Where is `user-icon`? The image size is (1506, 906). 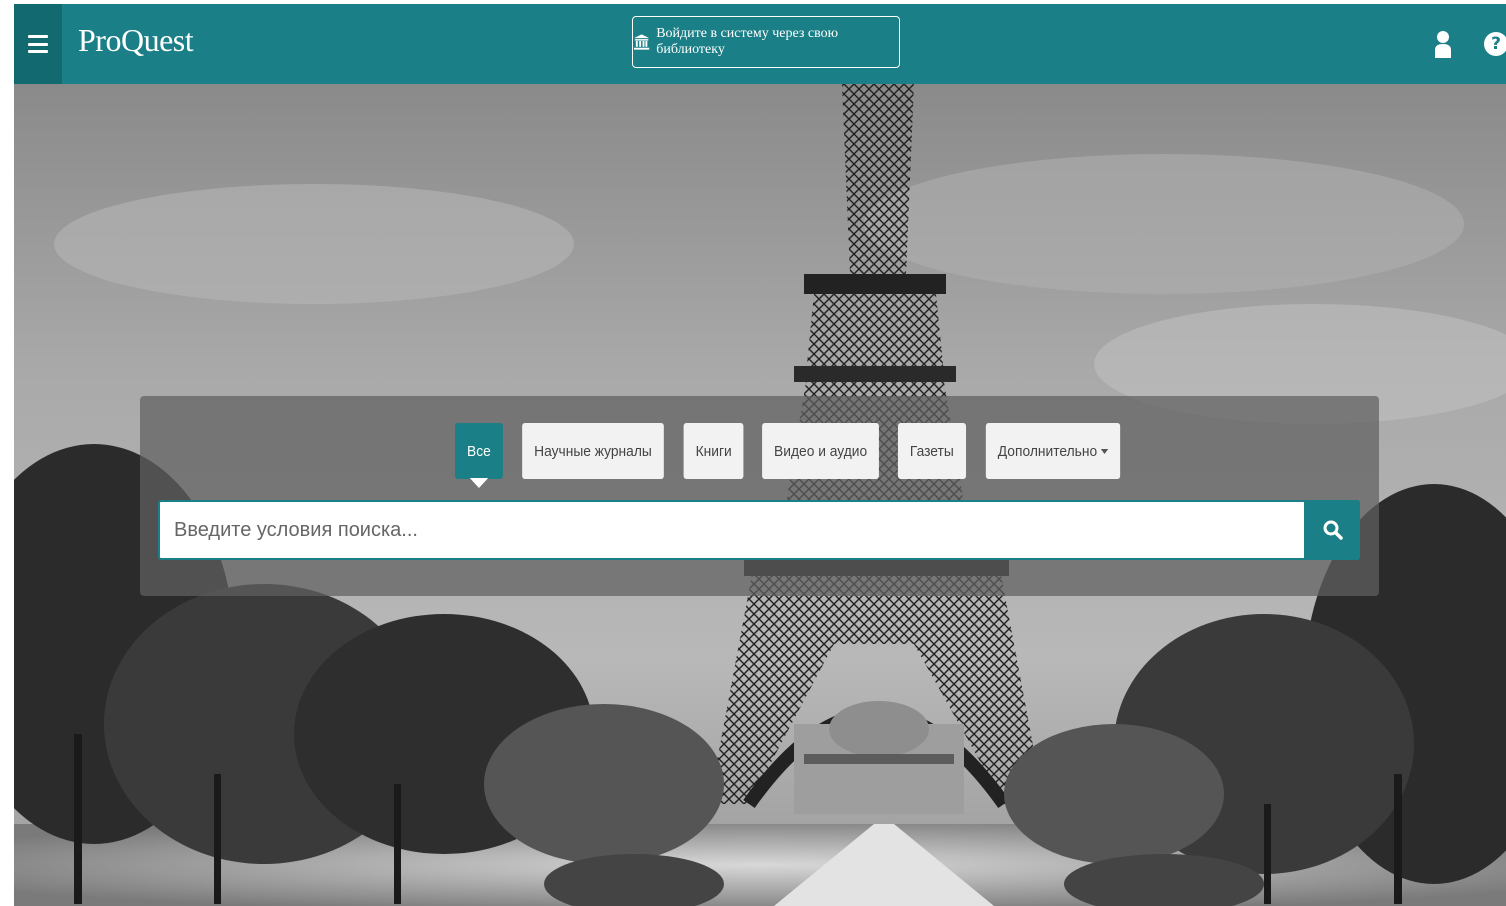 user-icon is located at coordinates (1443, 44).